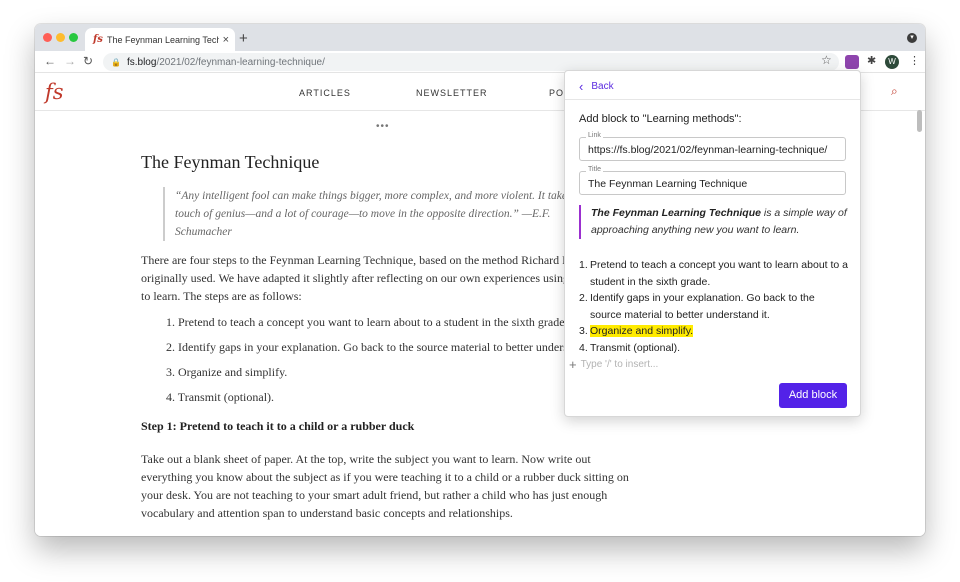  What do you see at coordinates (47, 37) in the screenshot?
I see `close-window-button` at bounding box center [47, 37].